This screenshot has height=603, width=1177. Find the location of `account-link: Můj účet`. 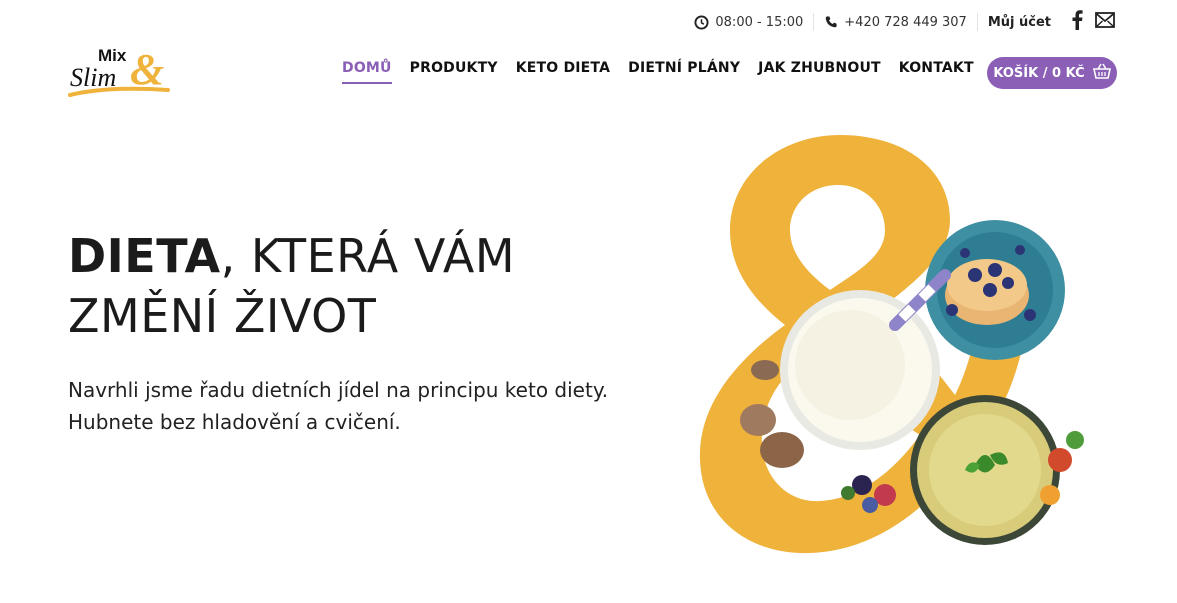

account-link: Můj účet is located at coordinates (1019, 22).